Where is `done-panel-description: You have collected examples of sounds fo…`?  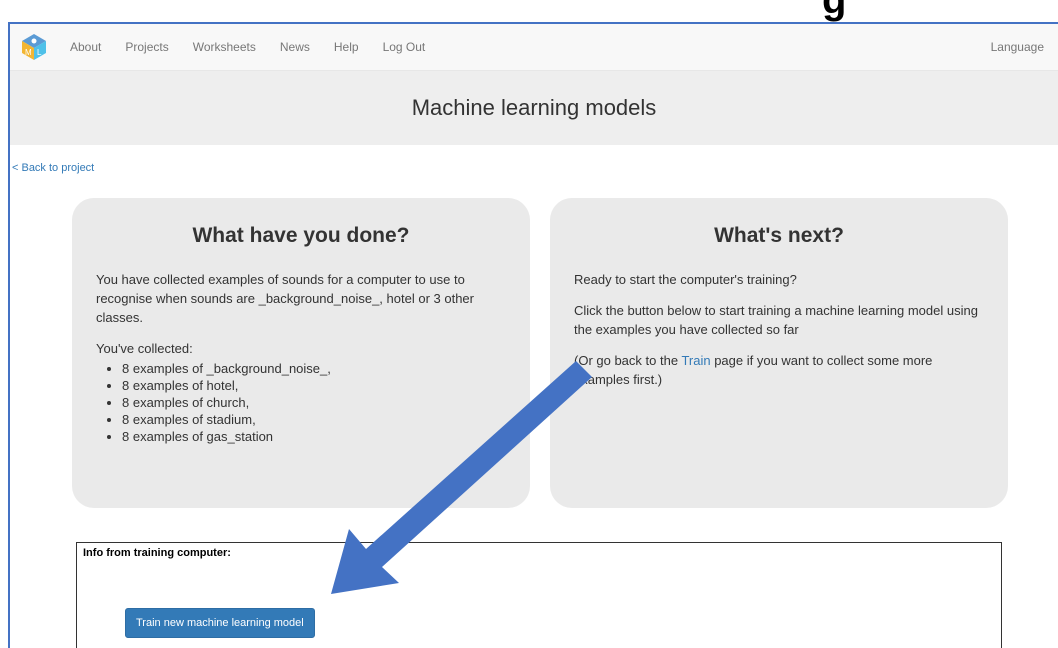 done-panel-description: You have collected examples of sounds fo… is located at coordinates (285, 298).